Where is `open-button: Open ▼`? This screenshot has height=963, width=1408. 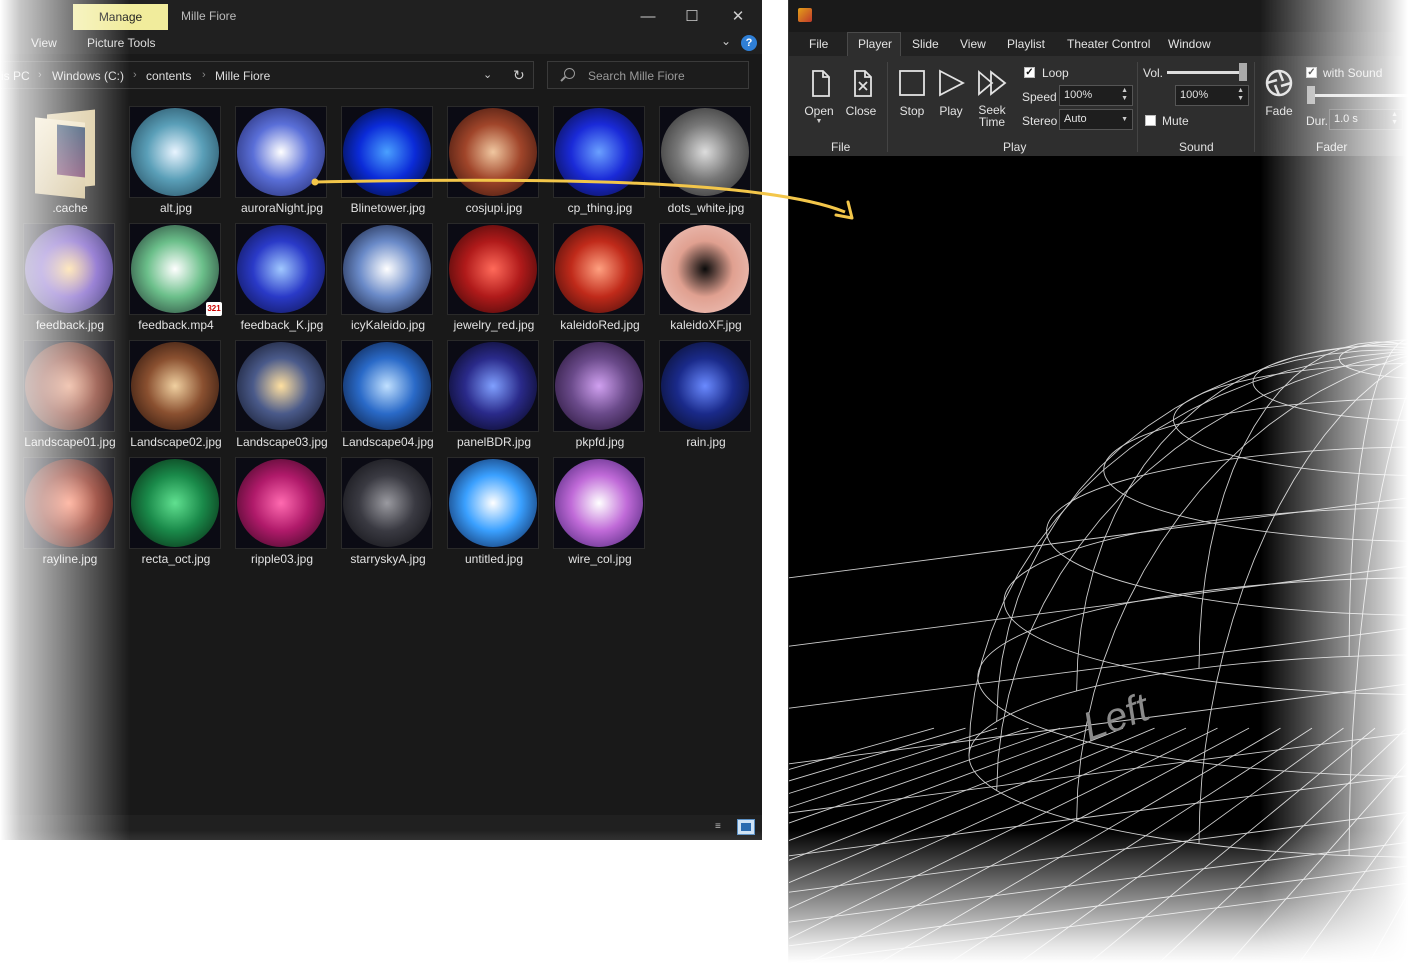 open-button: Open ▼ is located at coordinates (819, 97).